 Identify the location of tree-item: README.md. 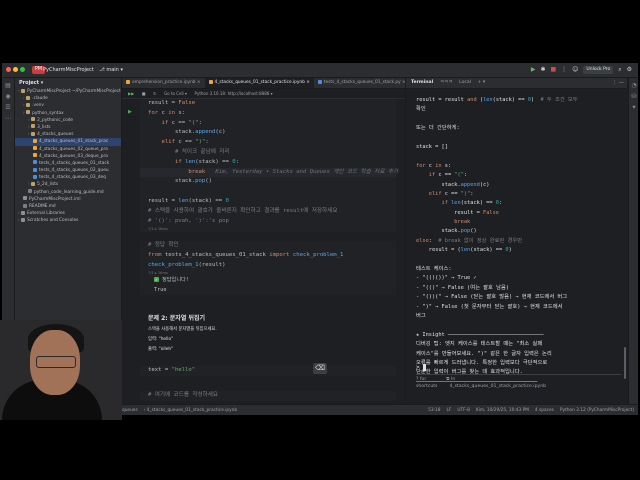
(68, 206).